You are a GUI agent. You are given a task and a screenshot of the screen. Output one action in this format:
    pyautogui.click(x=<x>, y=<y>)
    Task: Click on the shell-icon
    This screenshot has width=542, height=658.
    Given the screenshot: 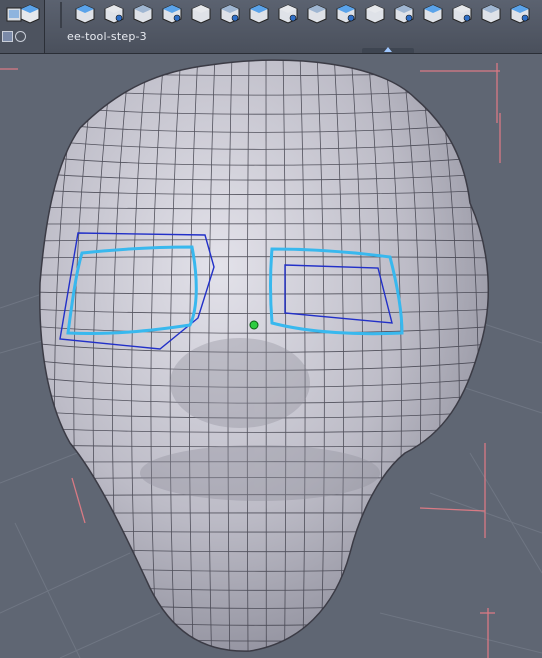 What is the action you would take?
    pyautogui.click(x=432, y=13)
    